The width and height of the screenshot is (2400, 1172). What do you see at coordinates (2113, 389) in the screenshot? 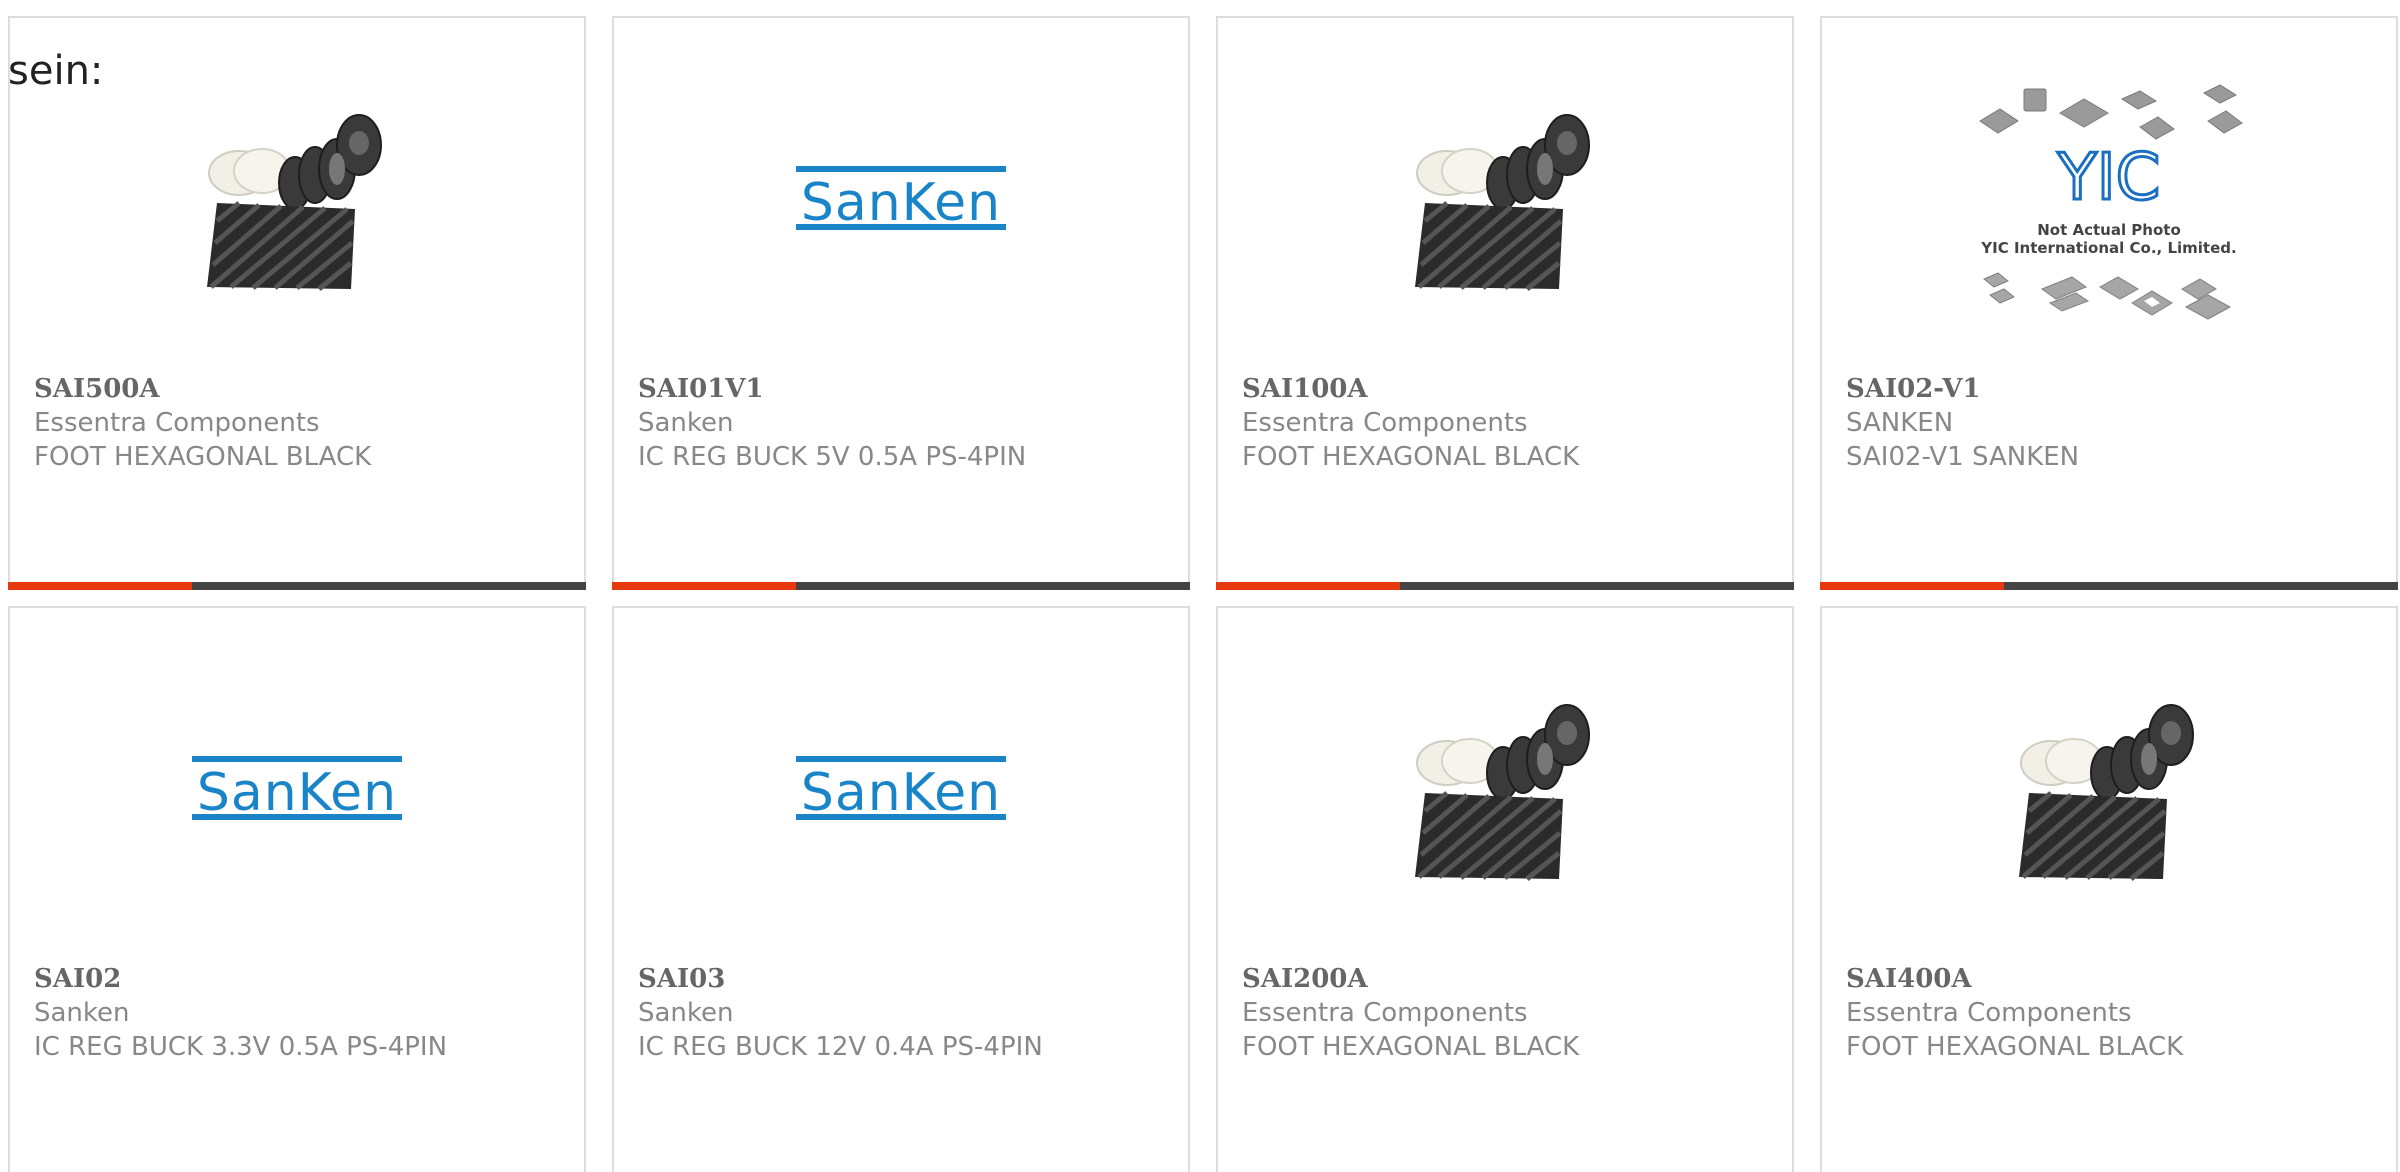
I see `product-part-number: SAI02-V1` at bounding box center [2113, 389].